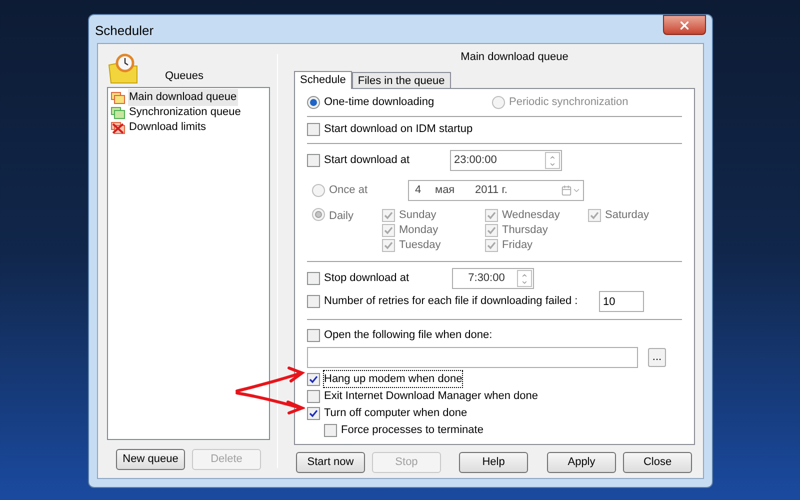 The image size is (800, 500). Describe the element at coordinates (185, 112) in the screenshot. I see `queue-item: Synchronization queue` at that location.